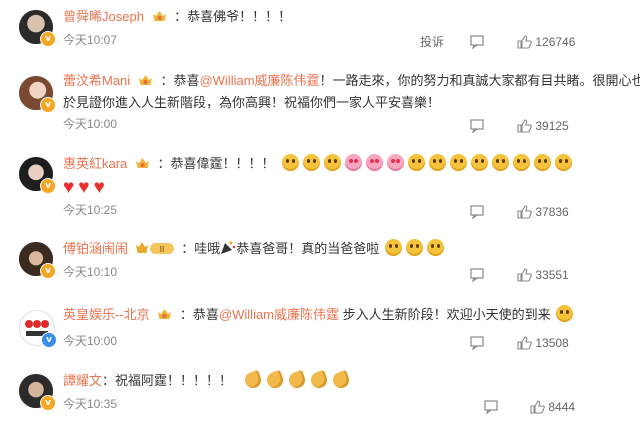  What do you see at coordinates (161, 249) in the screenshot?
I see `svg-text: II` at bounding box center [161, 249].